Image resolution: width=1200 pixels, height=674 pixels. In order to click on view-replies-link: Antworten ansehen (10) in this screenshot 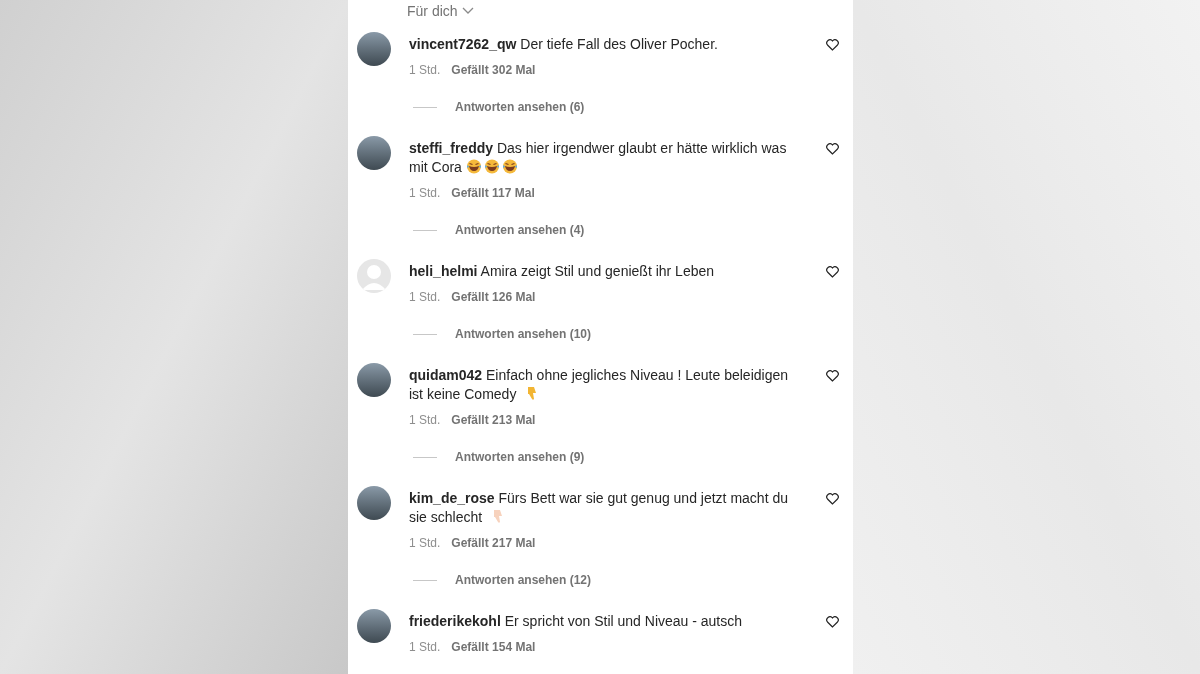, I will do `click(523, 334)`.